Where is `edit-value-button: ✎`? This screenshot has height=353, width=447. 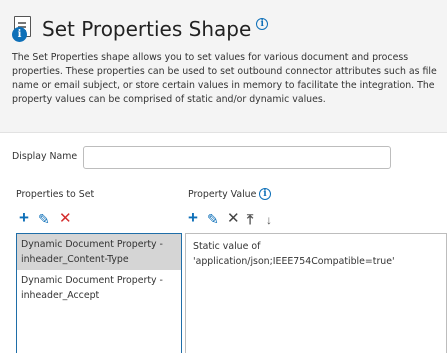 edit-value-button: ✎ is located at coordinates (213, 219).